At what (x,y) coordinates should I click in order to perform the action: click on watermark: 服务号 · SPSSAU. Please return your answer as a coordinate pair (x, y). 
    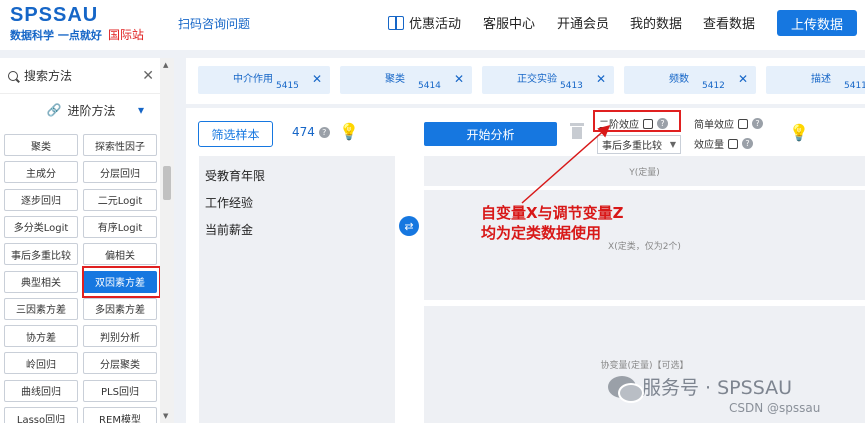
    Looking at the image, I should click on (700, 388).